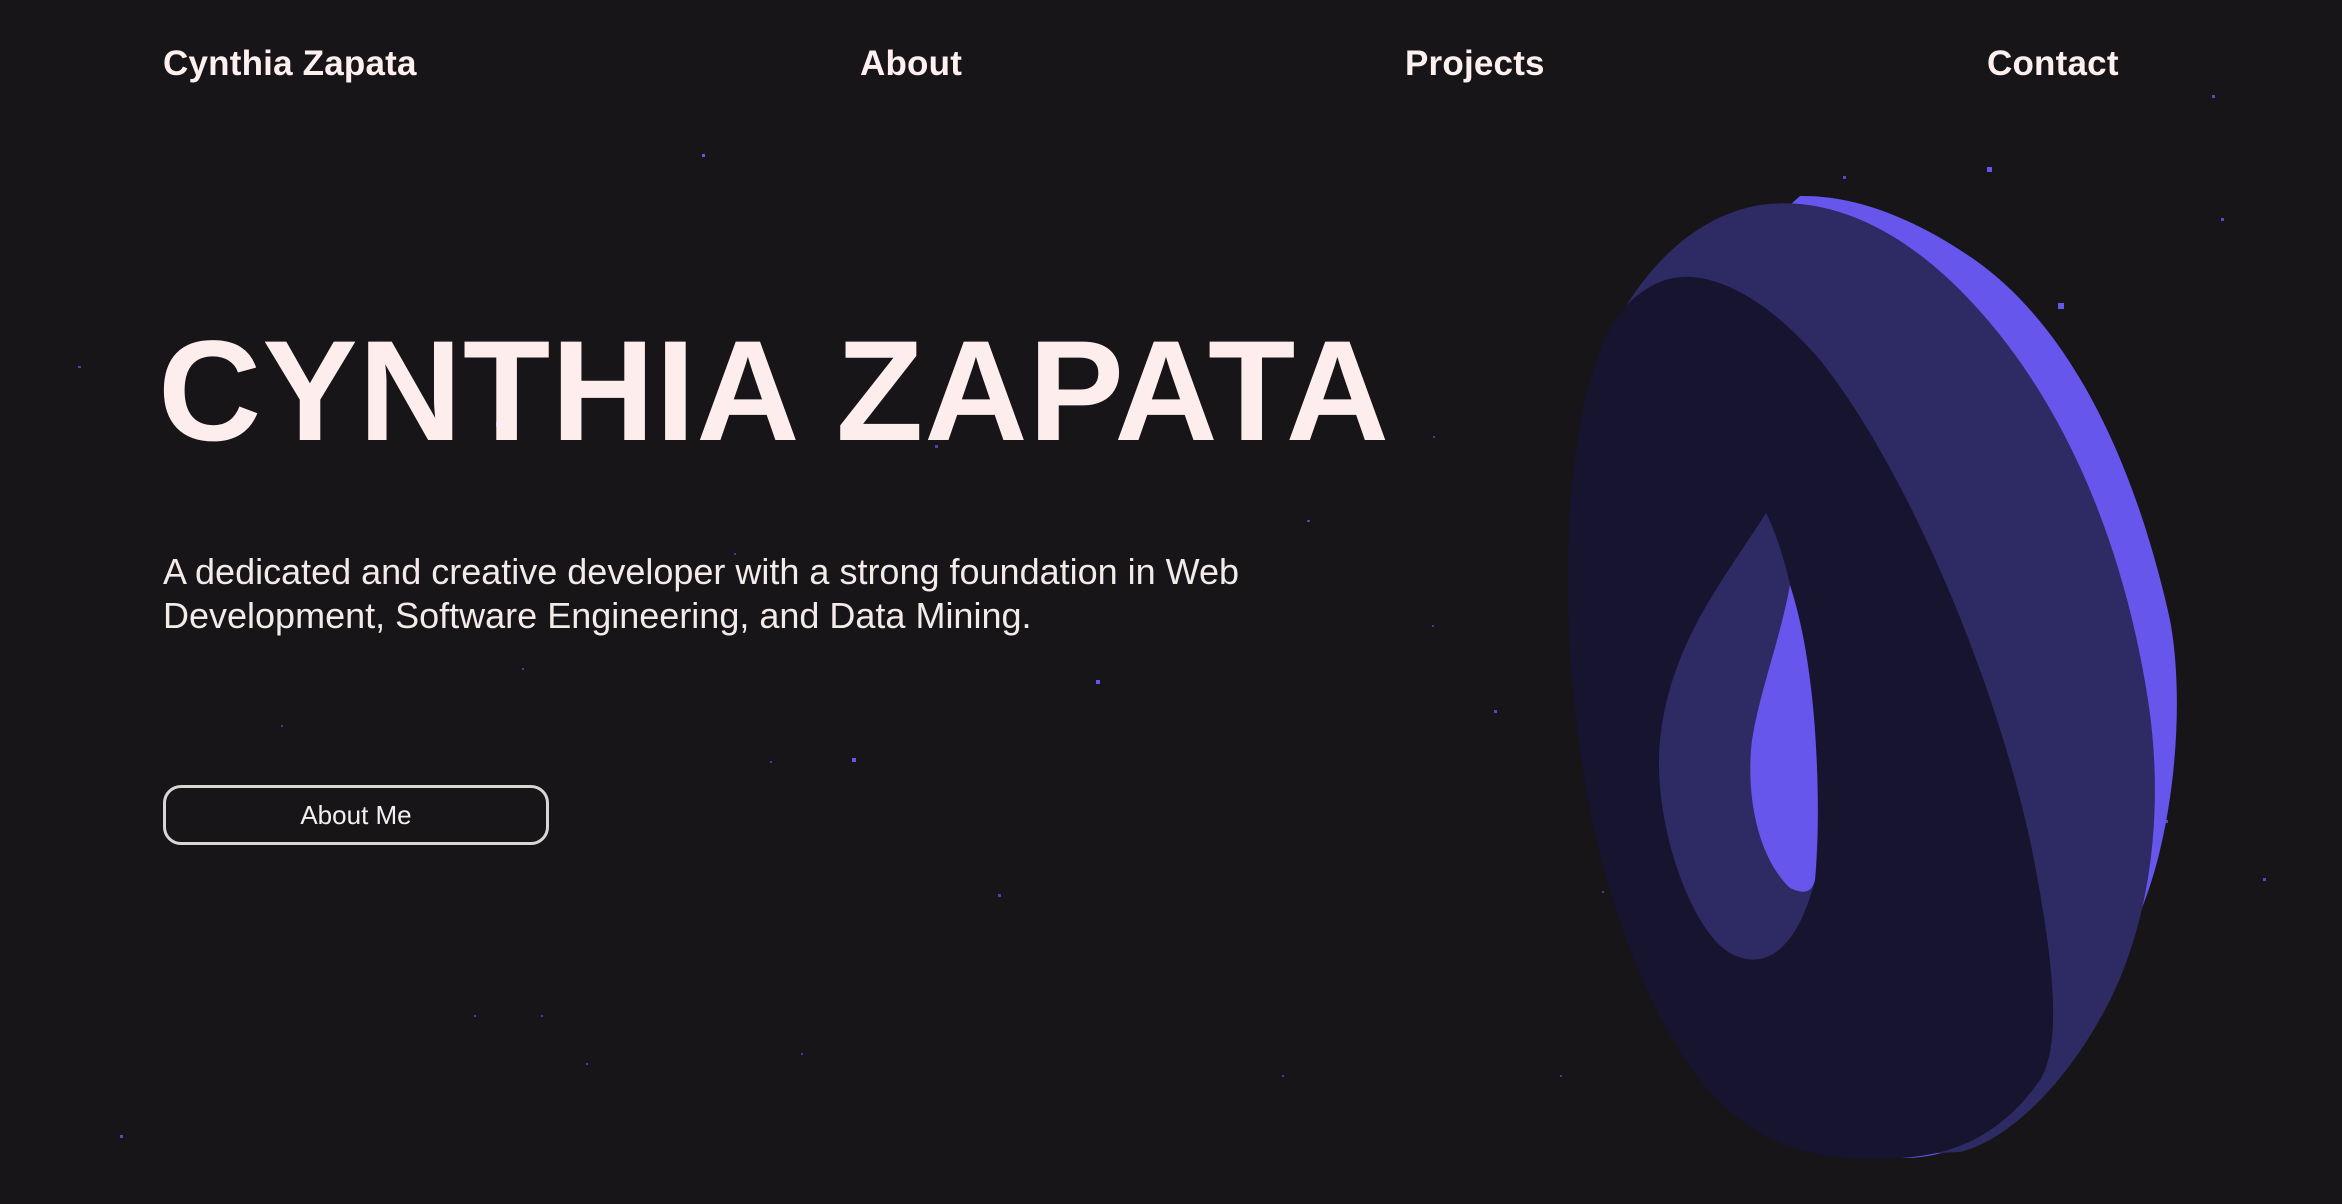 The image size is (2342, 1204). Describe the element at coordinates (1171, 65) in the screenshot. I see `top-navigation: Cynthia Zapata About Projects Contact` at that location.